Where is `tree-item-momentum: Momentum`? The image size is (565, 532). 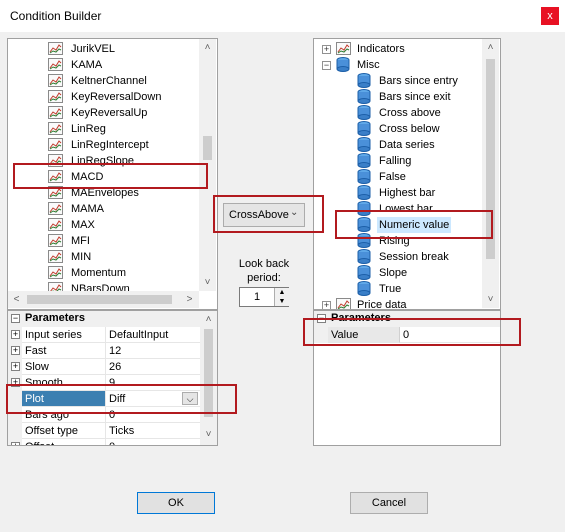 tree-item-momentum: Momentum is located at coordinates (123, 273).